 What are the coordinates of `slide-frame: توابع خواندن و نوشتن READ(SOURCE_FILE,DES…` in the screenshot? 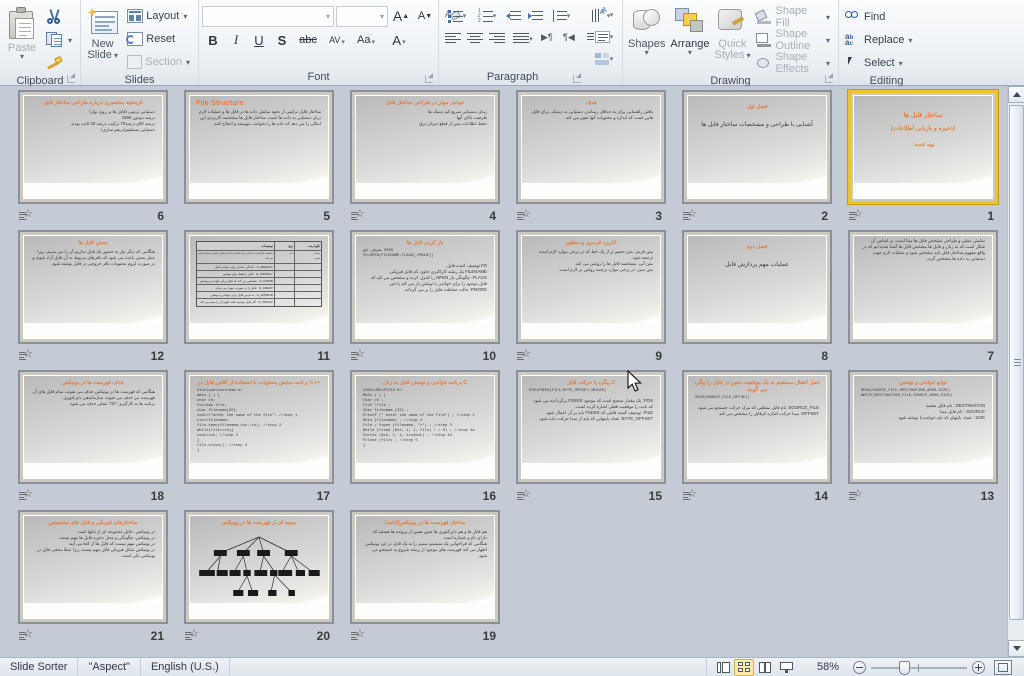 It's located at (923, 427).